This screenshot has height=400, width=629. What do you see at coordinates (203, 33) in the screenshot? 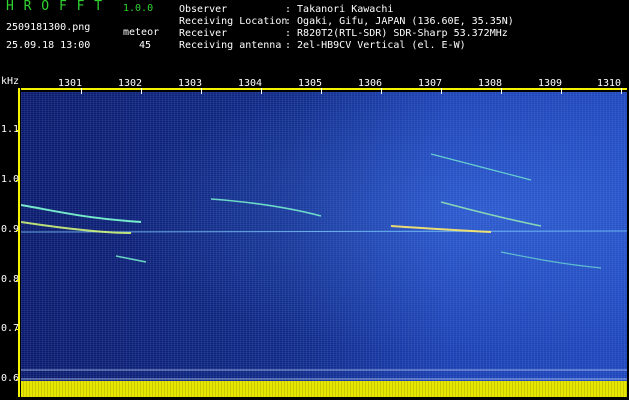
I see `receiver-label: Receiver` at bounding box center [203, 33].